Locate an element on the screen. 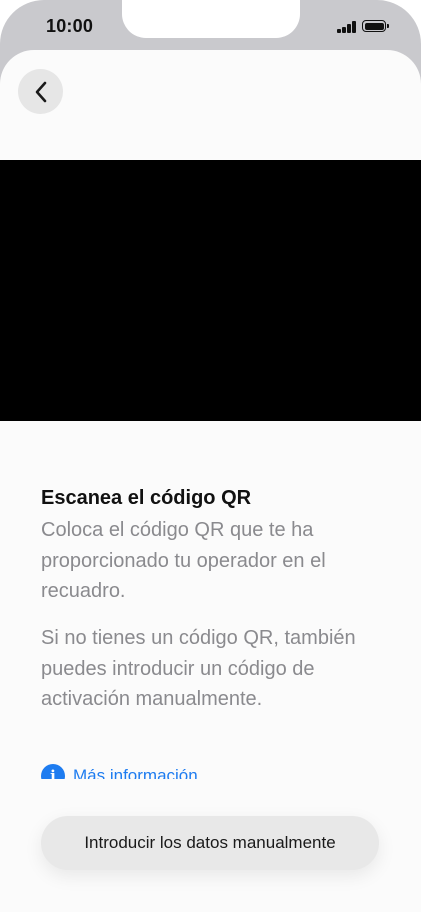  battery-icon is located at coordinates (375, 26).